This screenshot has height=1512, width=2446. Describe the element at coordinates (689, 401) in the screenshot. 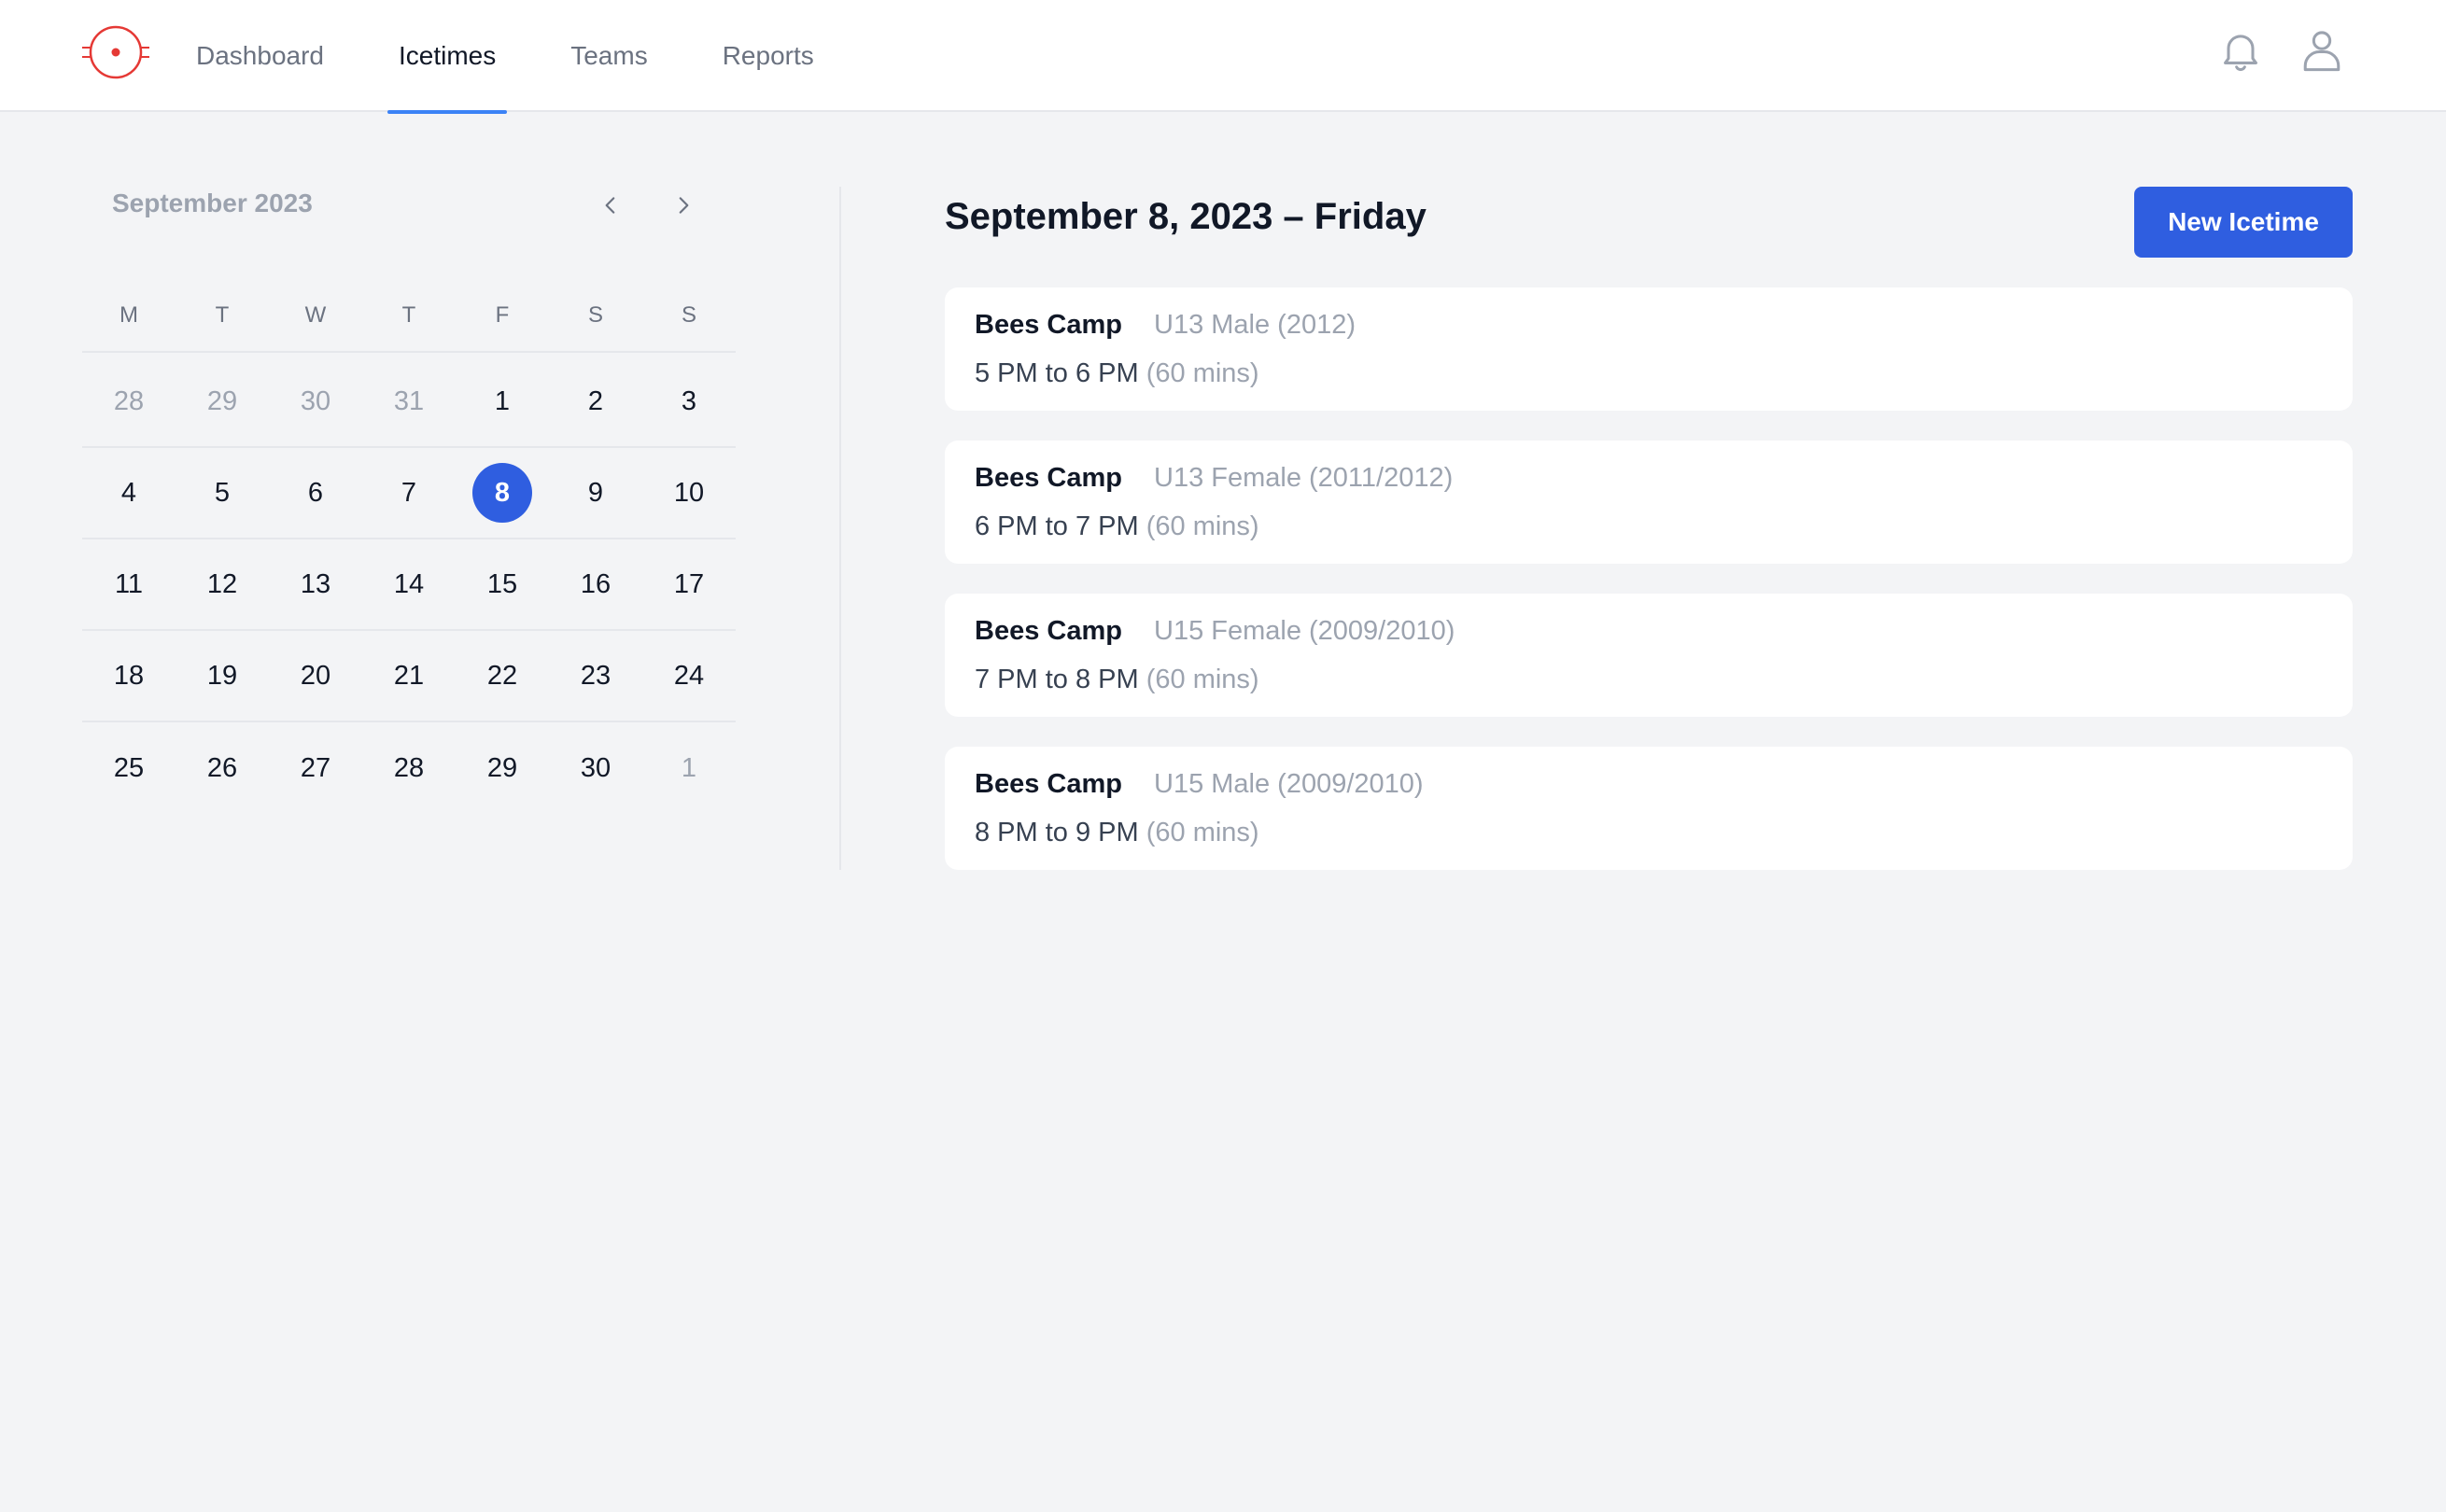

I see `calendar-day: 3` at that location.